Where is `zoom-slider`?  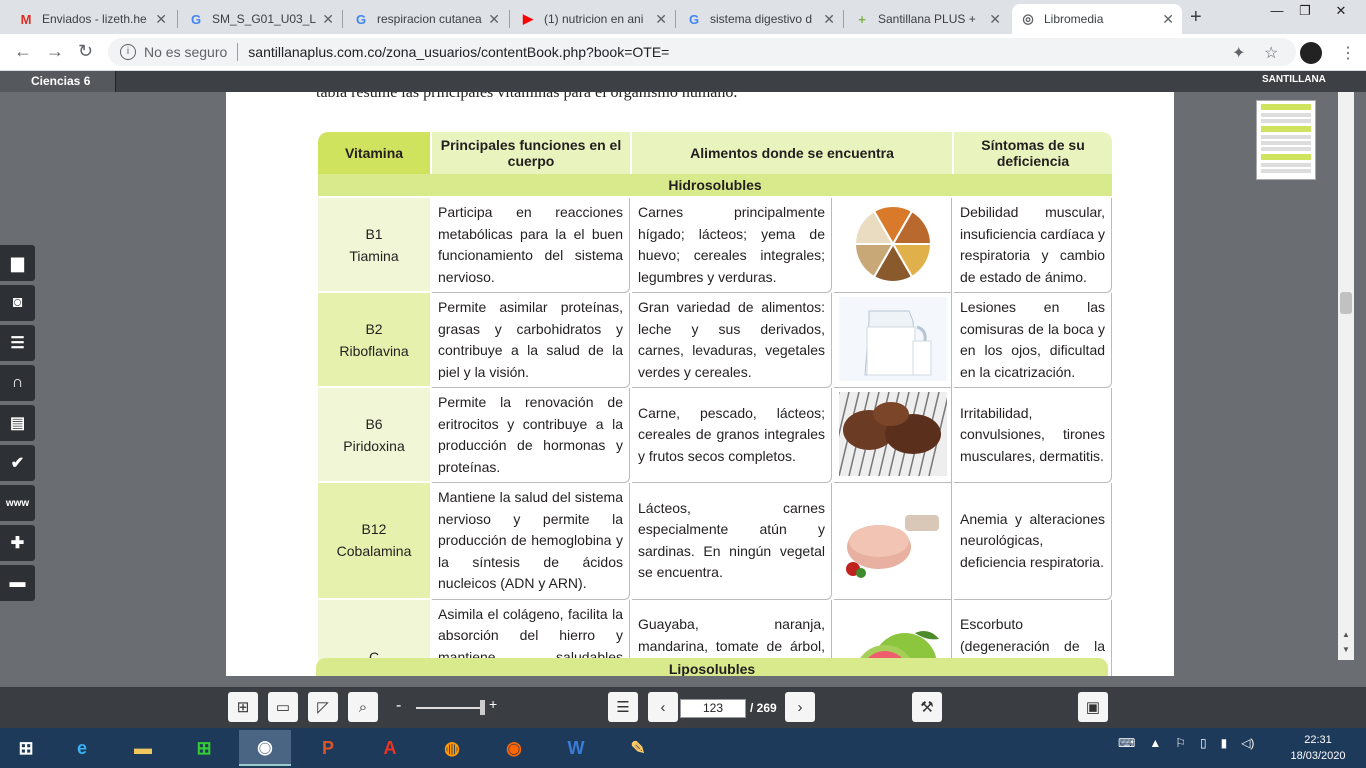 zoom-slider is located at coordinates (450, 708).